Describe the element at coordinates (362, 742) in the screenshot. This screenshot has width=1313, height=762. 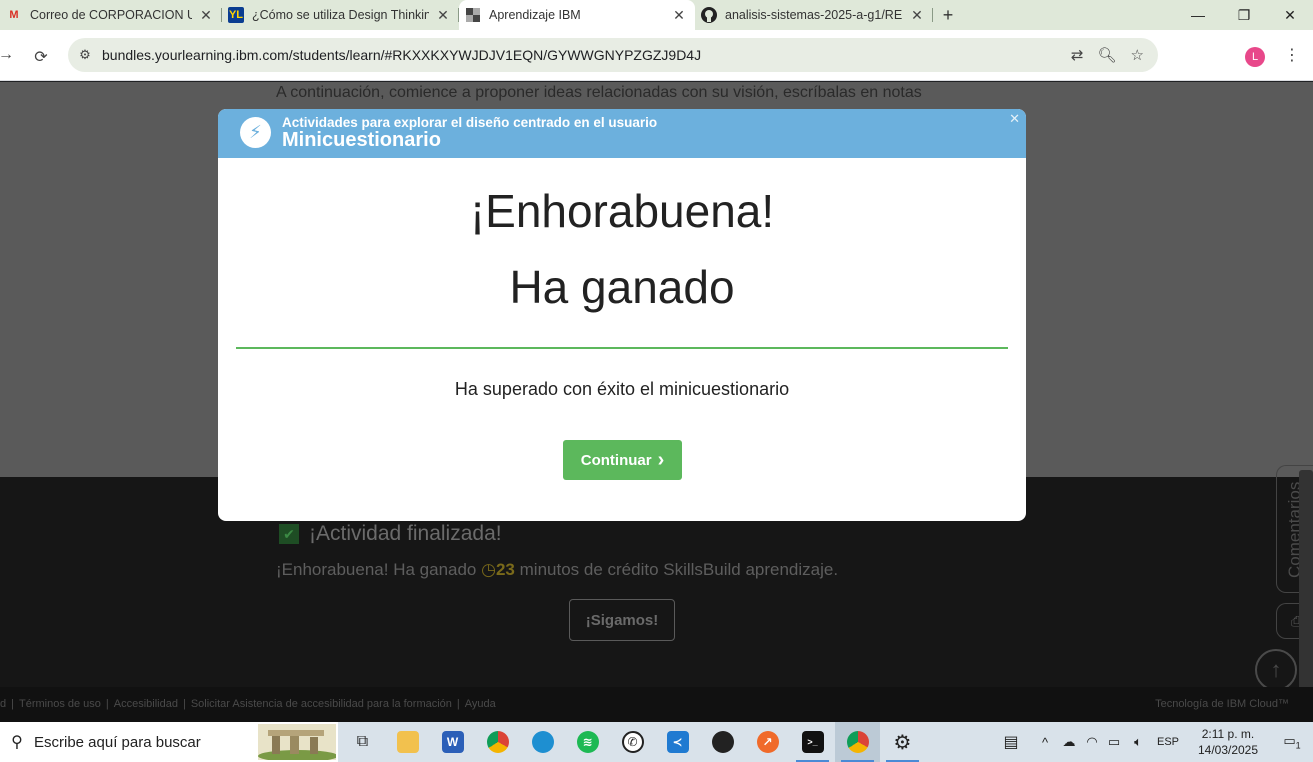
I see `task-view-icon: ⧉` at that location.